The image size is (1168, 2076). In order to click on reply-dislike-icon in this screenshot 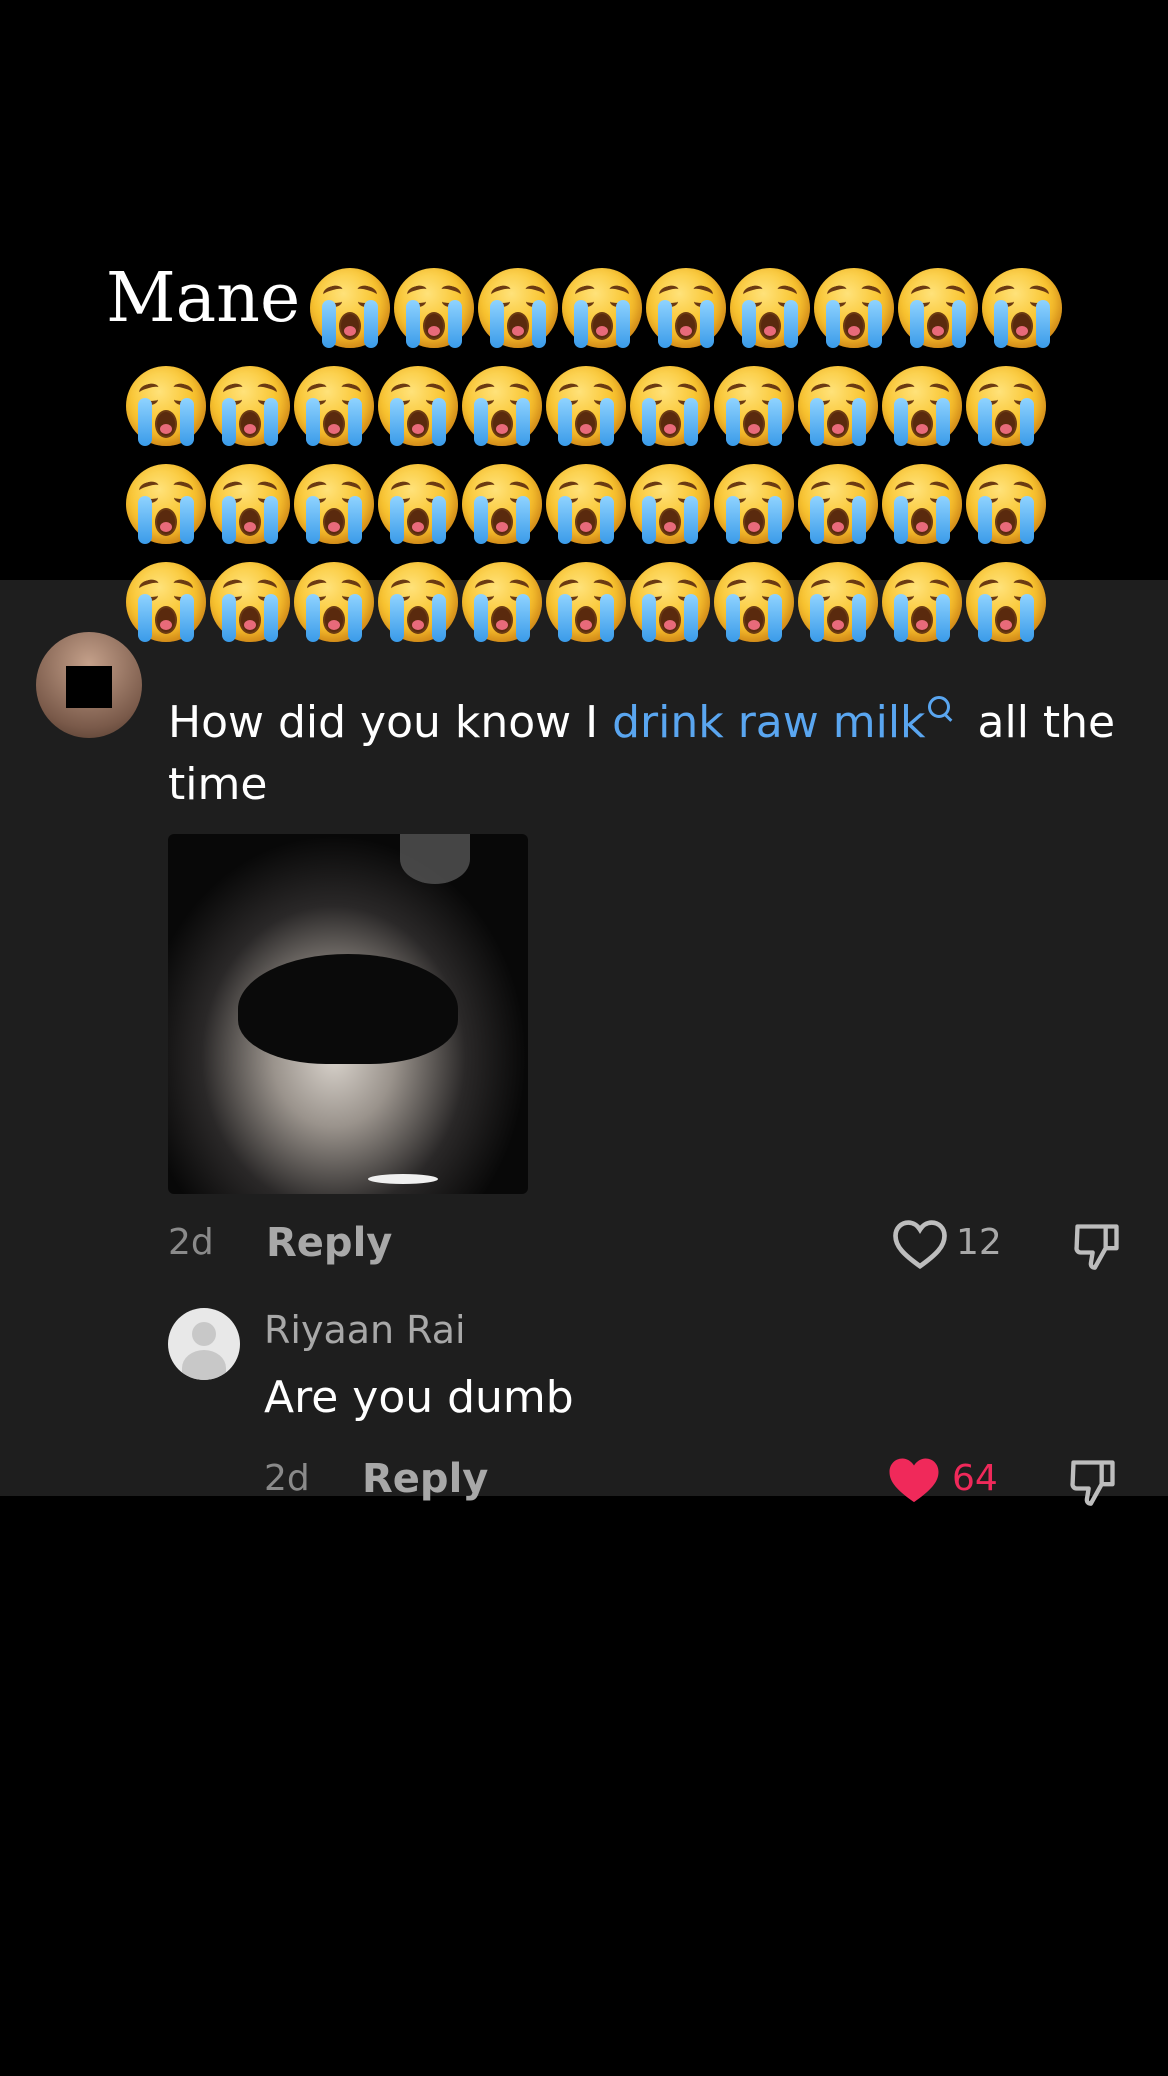, I will do `click(1093, 1482)`.